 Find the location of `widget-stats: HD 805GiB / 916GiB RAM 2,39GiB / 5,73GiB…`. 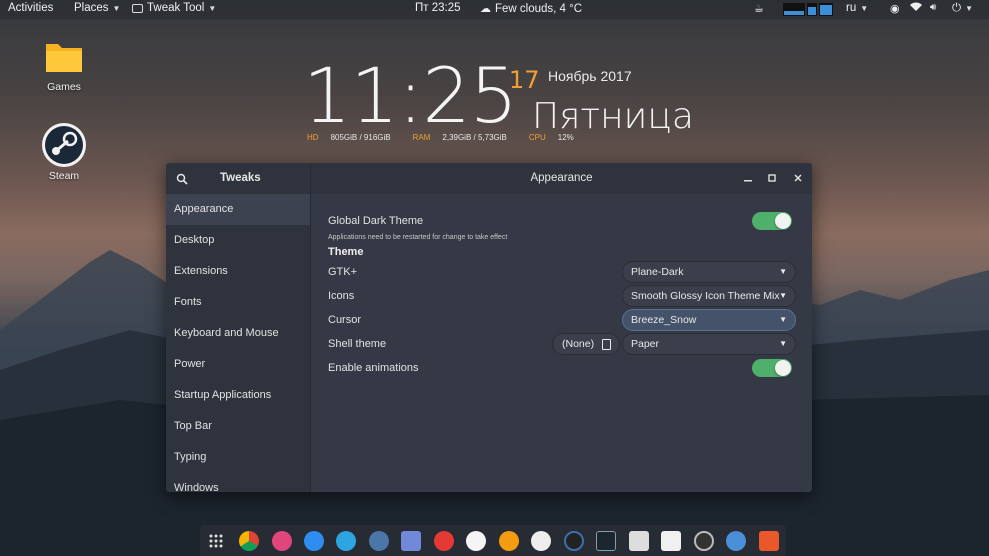

widget-stats: HD 805GiB / 916GiB RAM 2,39GiB / 5,73GiB… is located at coordinates (451, 137).